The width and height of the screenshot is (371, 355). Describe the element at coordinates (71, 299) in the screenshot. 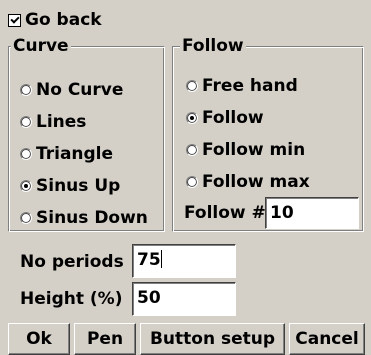

I see `height-label: Height (%)` at that location.